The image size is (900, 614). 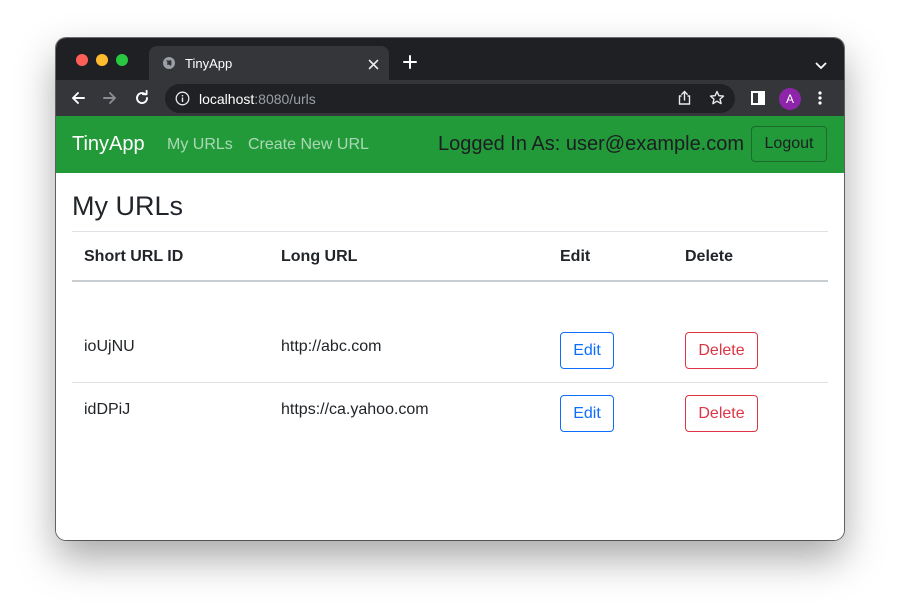 I want to click on minimize-window-button, so click(x=102, y=60).